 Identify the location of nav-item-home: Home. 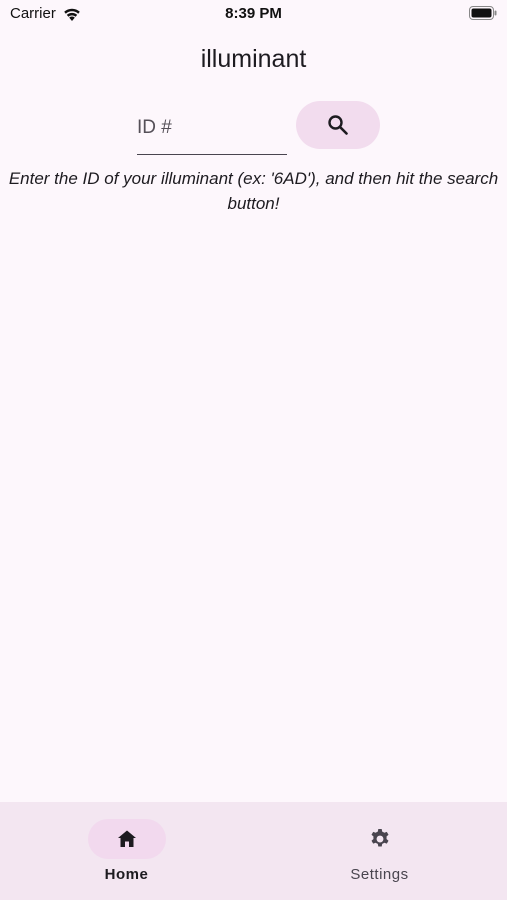
(126, 851).